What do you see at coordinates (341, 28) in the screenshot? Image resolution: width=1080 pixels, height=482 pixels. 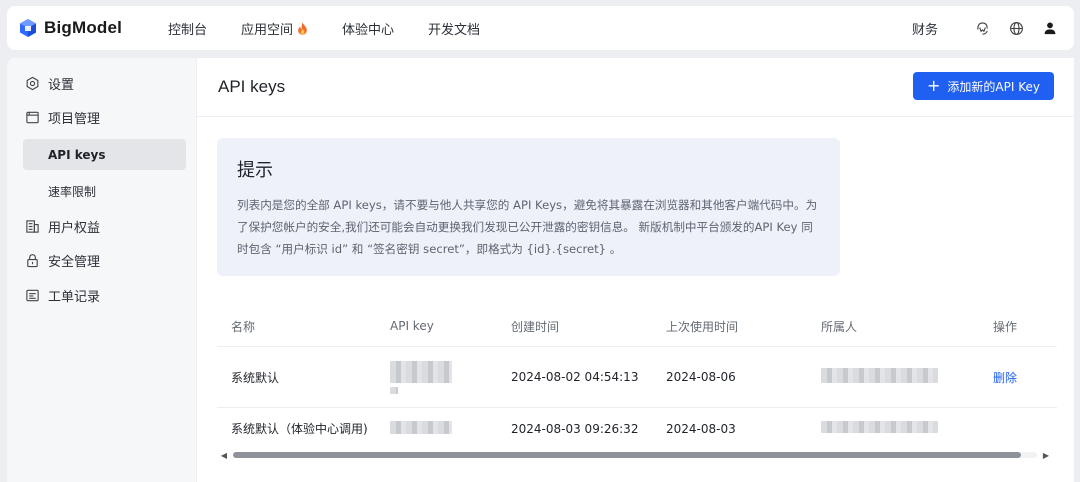 I see `main-nav: 控制台 应用空间 体验中心 开发文档` at bounding box center [341, 28].